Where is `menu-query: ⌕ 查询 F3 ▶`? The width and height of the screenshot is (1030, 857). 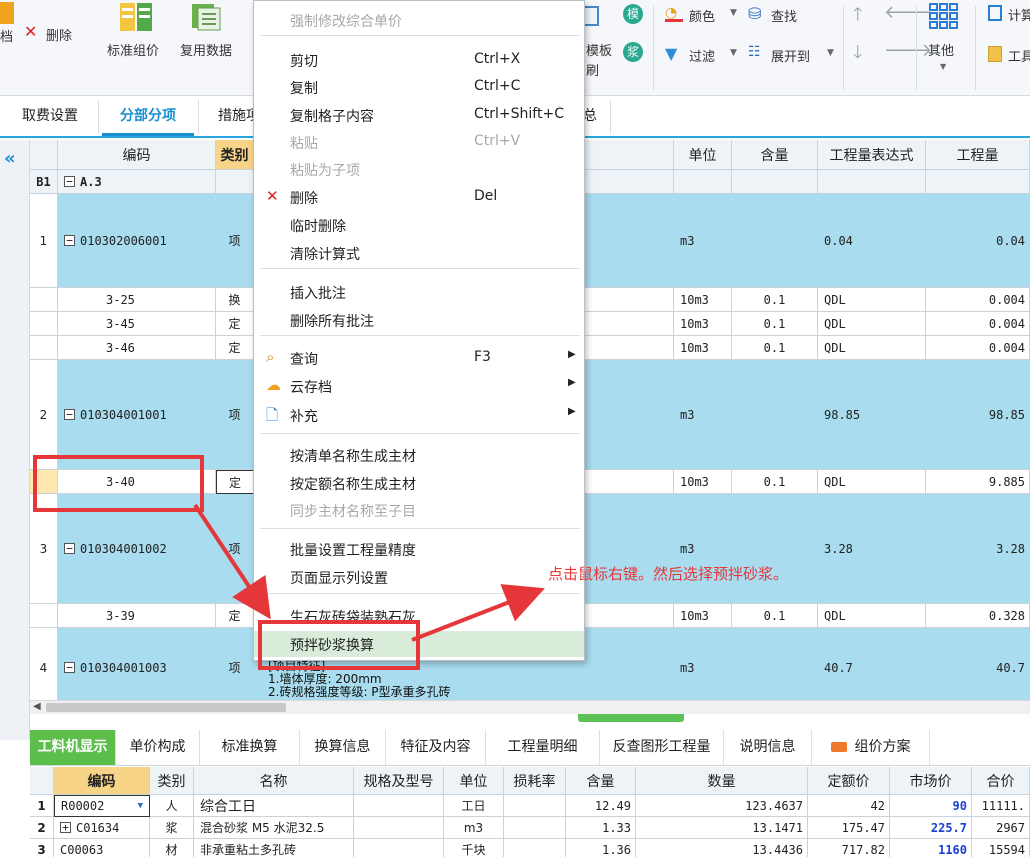 menu-query: ⌕ 查询 F3 ▶ is located at coordinates (419, 358).